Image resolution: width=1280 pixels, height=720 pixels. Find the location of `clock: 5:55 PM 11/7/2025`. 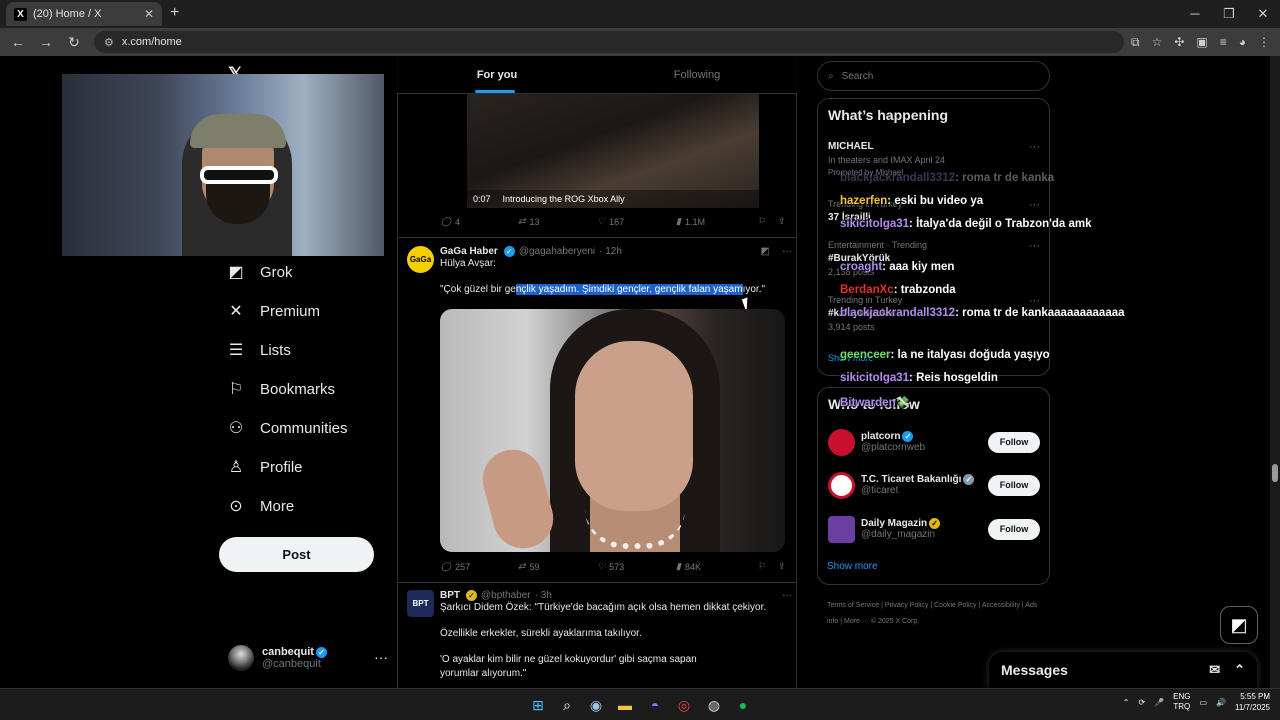

clock: 5:55 PM 11/7/2025 is located at coordinates (1252, 702).